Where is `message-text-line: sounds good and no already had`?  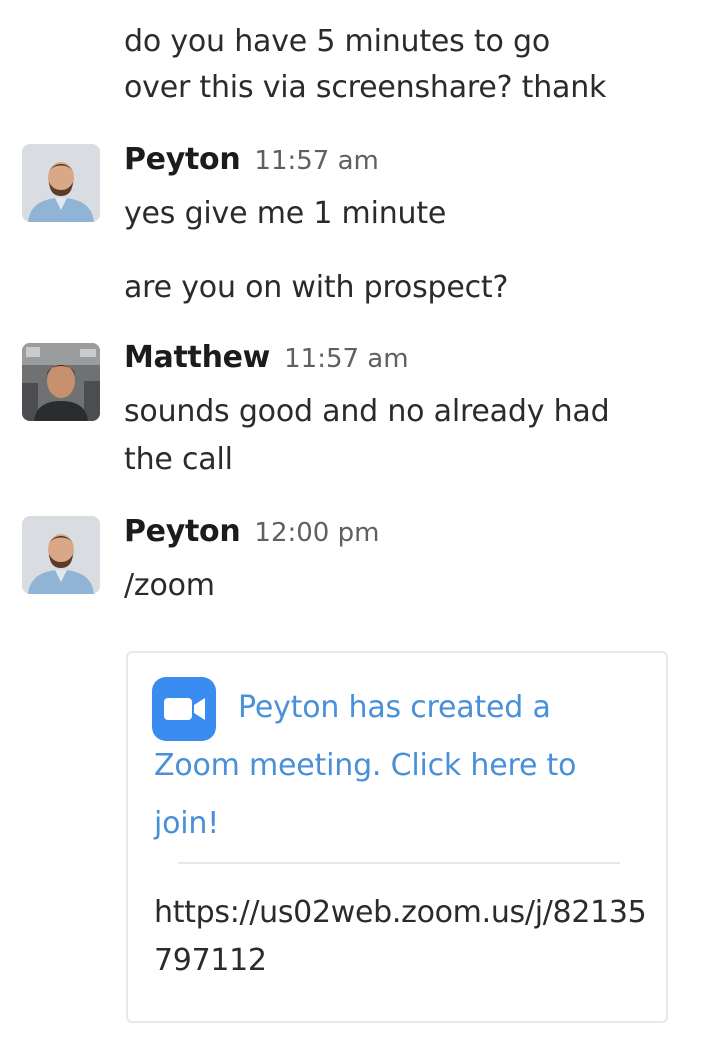
message-text-line: sounds good and no already had is located at coordinates (367, 411).